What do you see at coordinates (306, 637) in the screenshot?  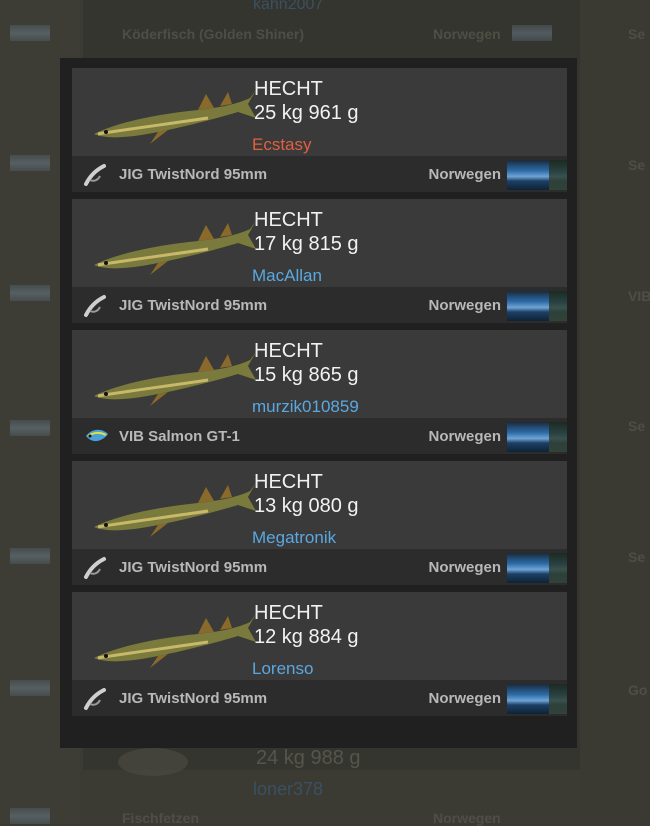 I see `fish-weight: 12 kg 884 g` at bounding box center [306, 637].